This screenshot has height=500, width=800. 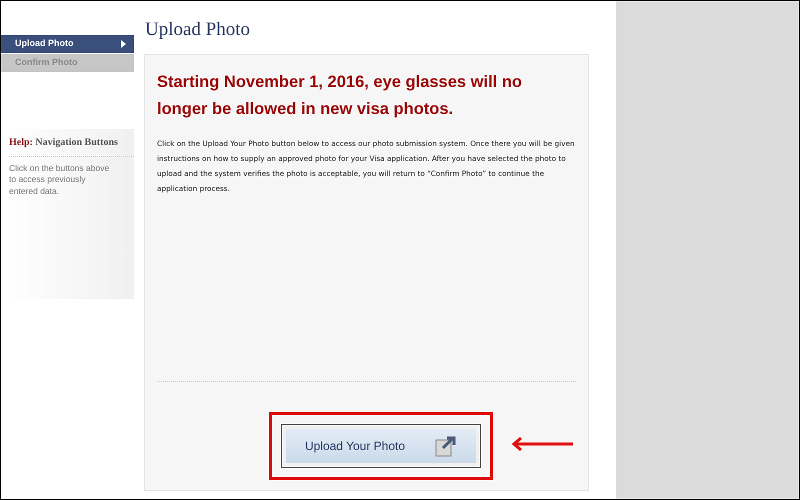 What do you see at coordinates (381, 446) in the screenshot?
I see `upload-photo-button: Upload Your Photo` at bounding box center [381, 446].